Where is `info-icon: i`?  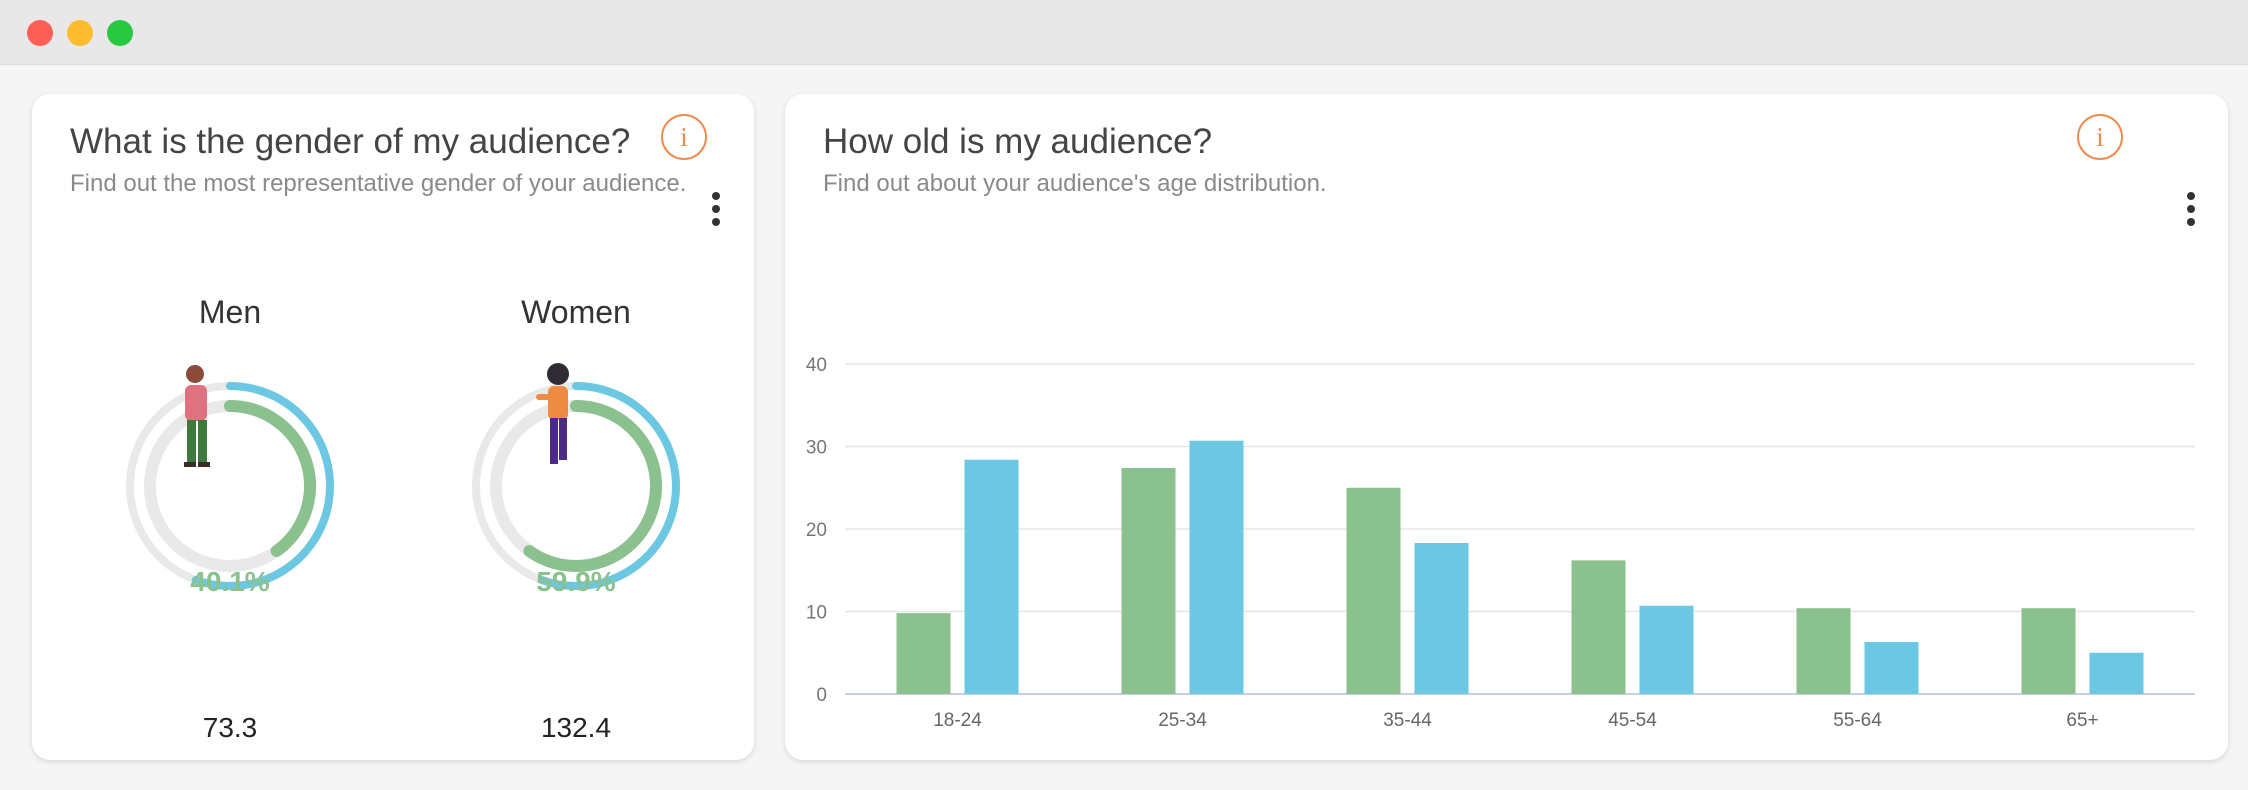 info-icon: i is located at coordinates (684, 137).